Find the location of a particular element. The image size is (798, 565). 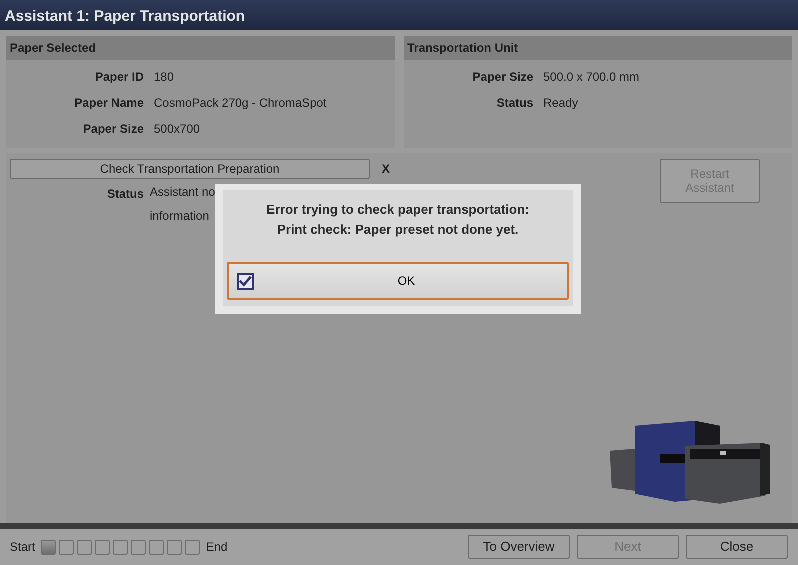

status-mark: X is located at coordinates (386, 169).